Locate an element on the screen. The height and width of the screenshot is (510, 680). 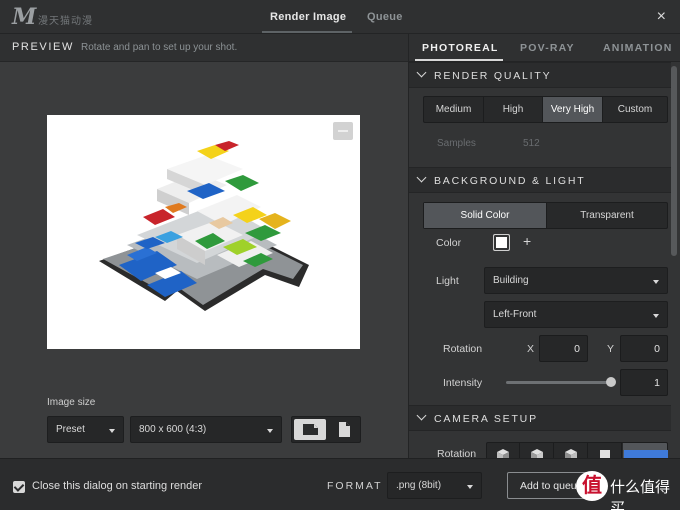
logo-text: 漫天猫动漫 is located at coordinates (65, 21).